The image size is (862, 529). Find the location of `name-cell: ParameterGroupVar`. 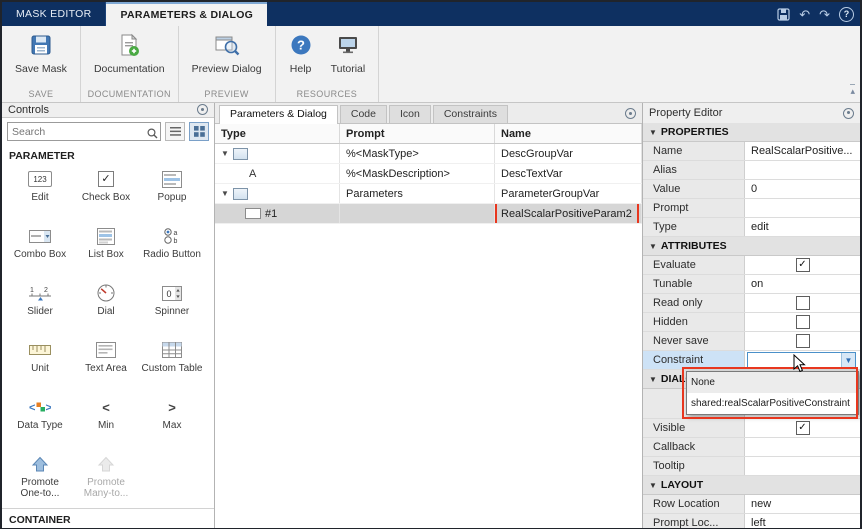

name-cell: ParameterGroupVar is located at coordinates (568, 193).